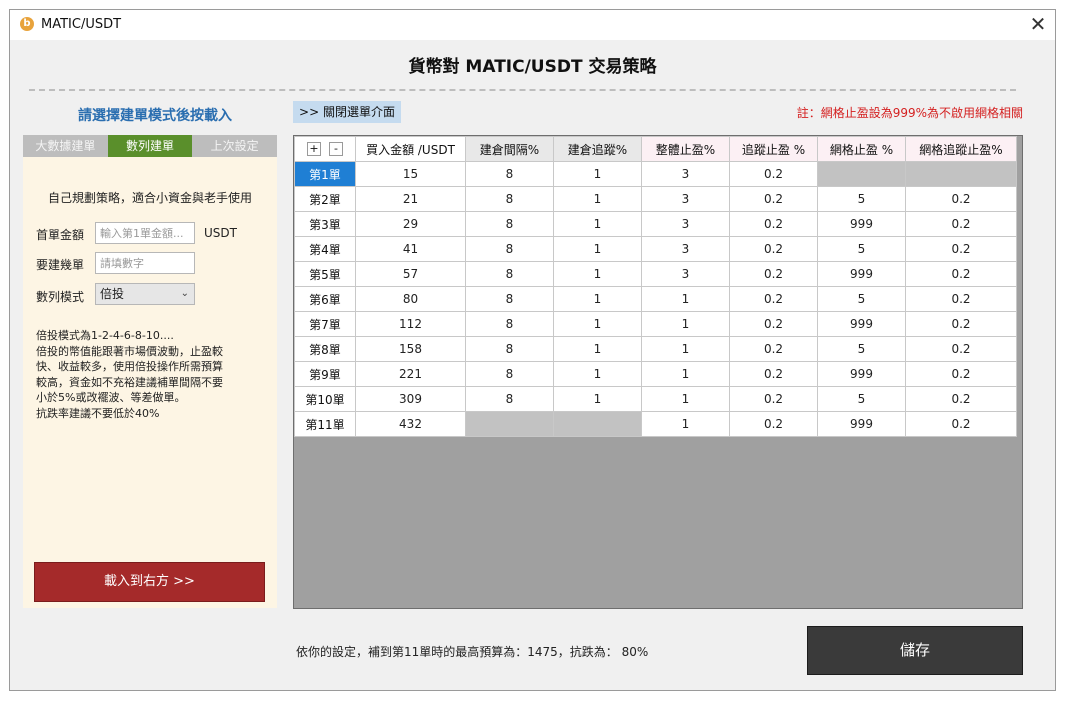  Describe the element at coordinates (145, 263) in the screenshot. I see `order-count-input` at that location.